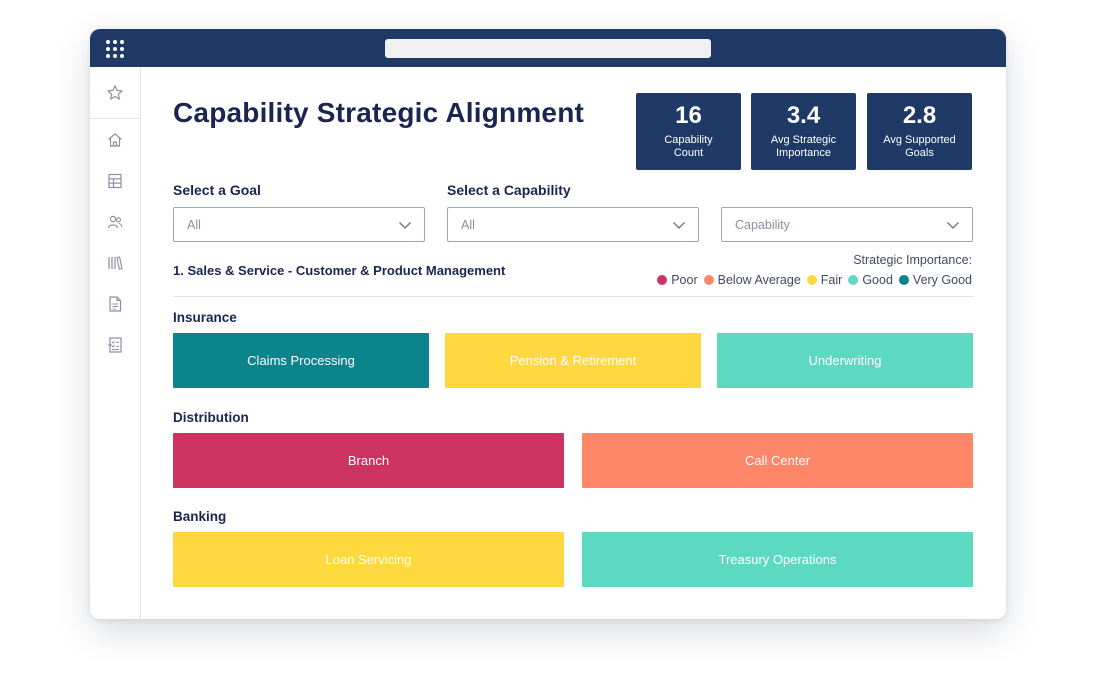 The width and height of the screenshot is (1096, 676). What do you see at coordinates (759, 280) in the screenshot?
I see `legend-label: Below Average` at bounding box center [759, 280].